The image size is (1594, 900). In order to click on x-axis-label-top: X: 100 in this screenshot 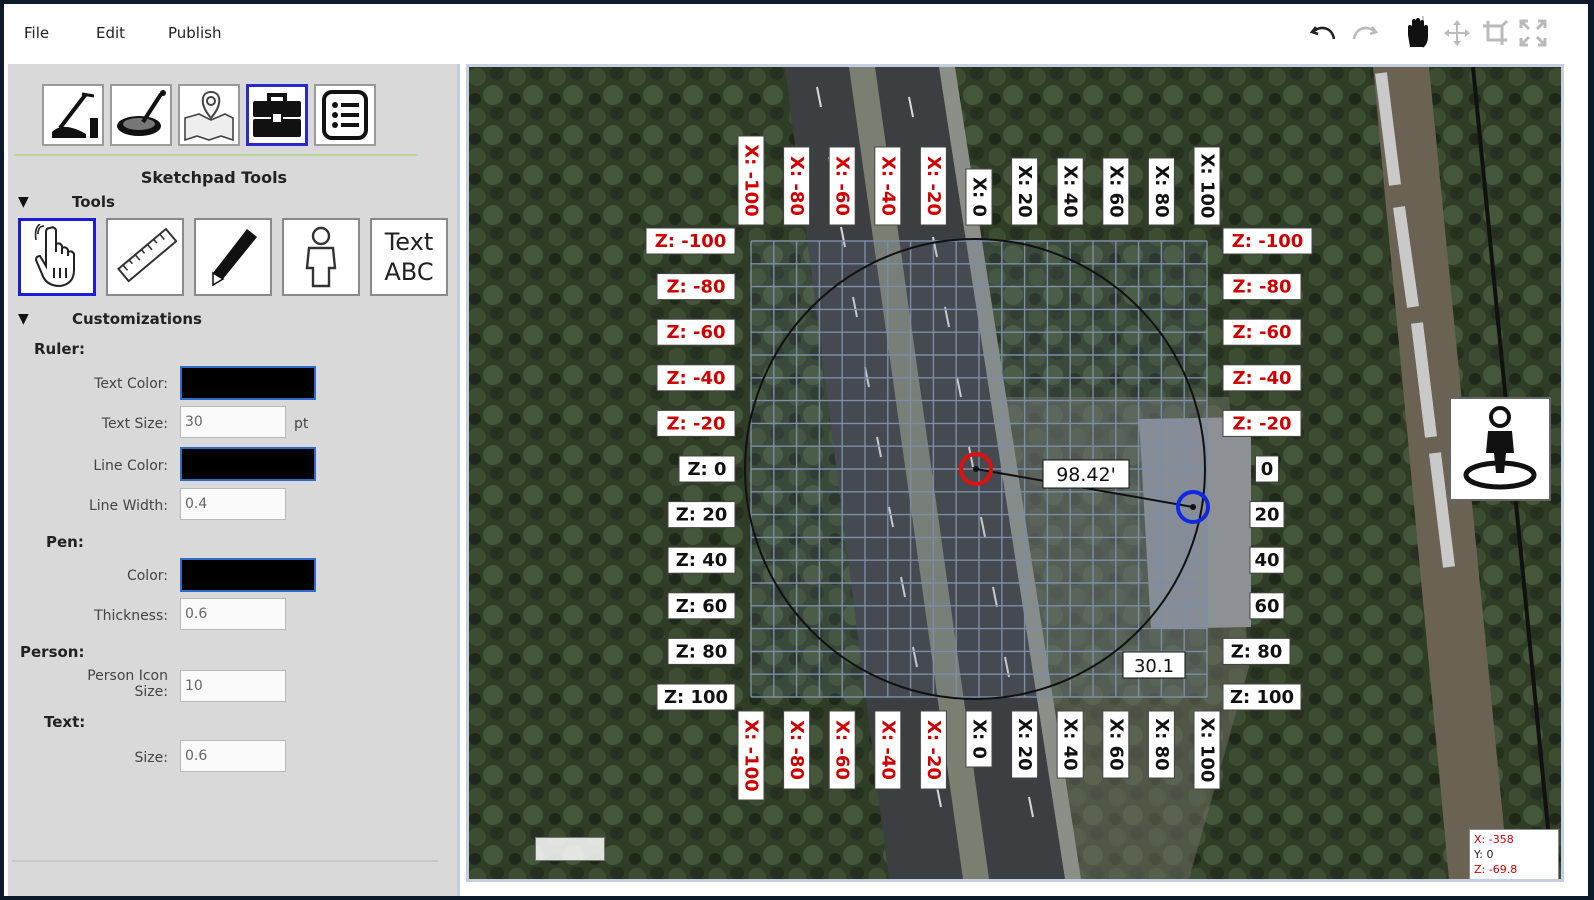, I will do `click(1207, 186)`.